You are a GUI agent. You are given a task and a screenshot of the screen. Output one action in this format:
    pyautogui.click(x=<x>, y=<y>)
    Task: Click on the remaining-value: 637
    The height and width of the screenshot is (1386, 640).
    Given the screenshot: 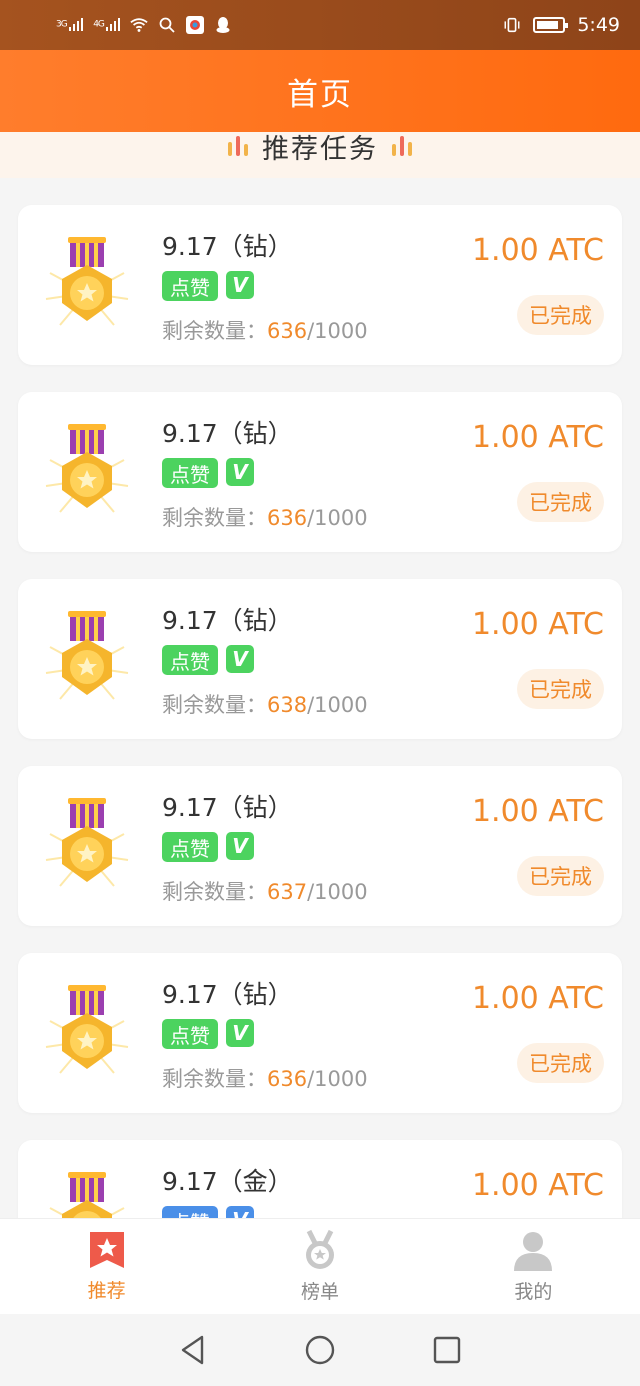 What is the action you would take?
    pyautogui.click(x=287, y=892)
    